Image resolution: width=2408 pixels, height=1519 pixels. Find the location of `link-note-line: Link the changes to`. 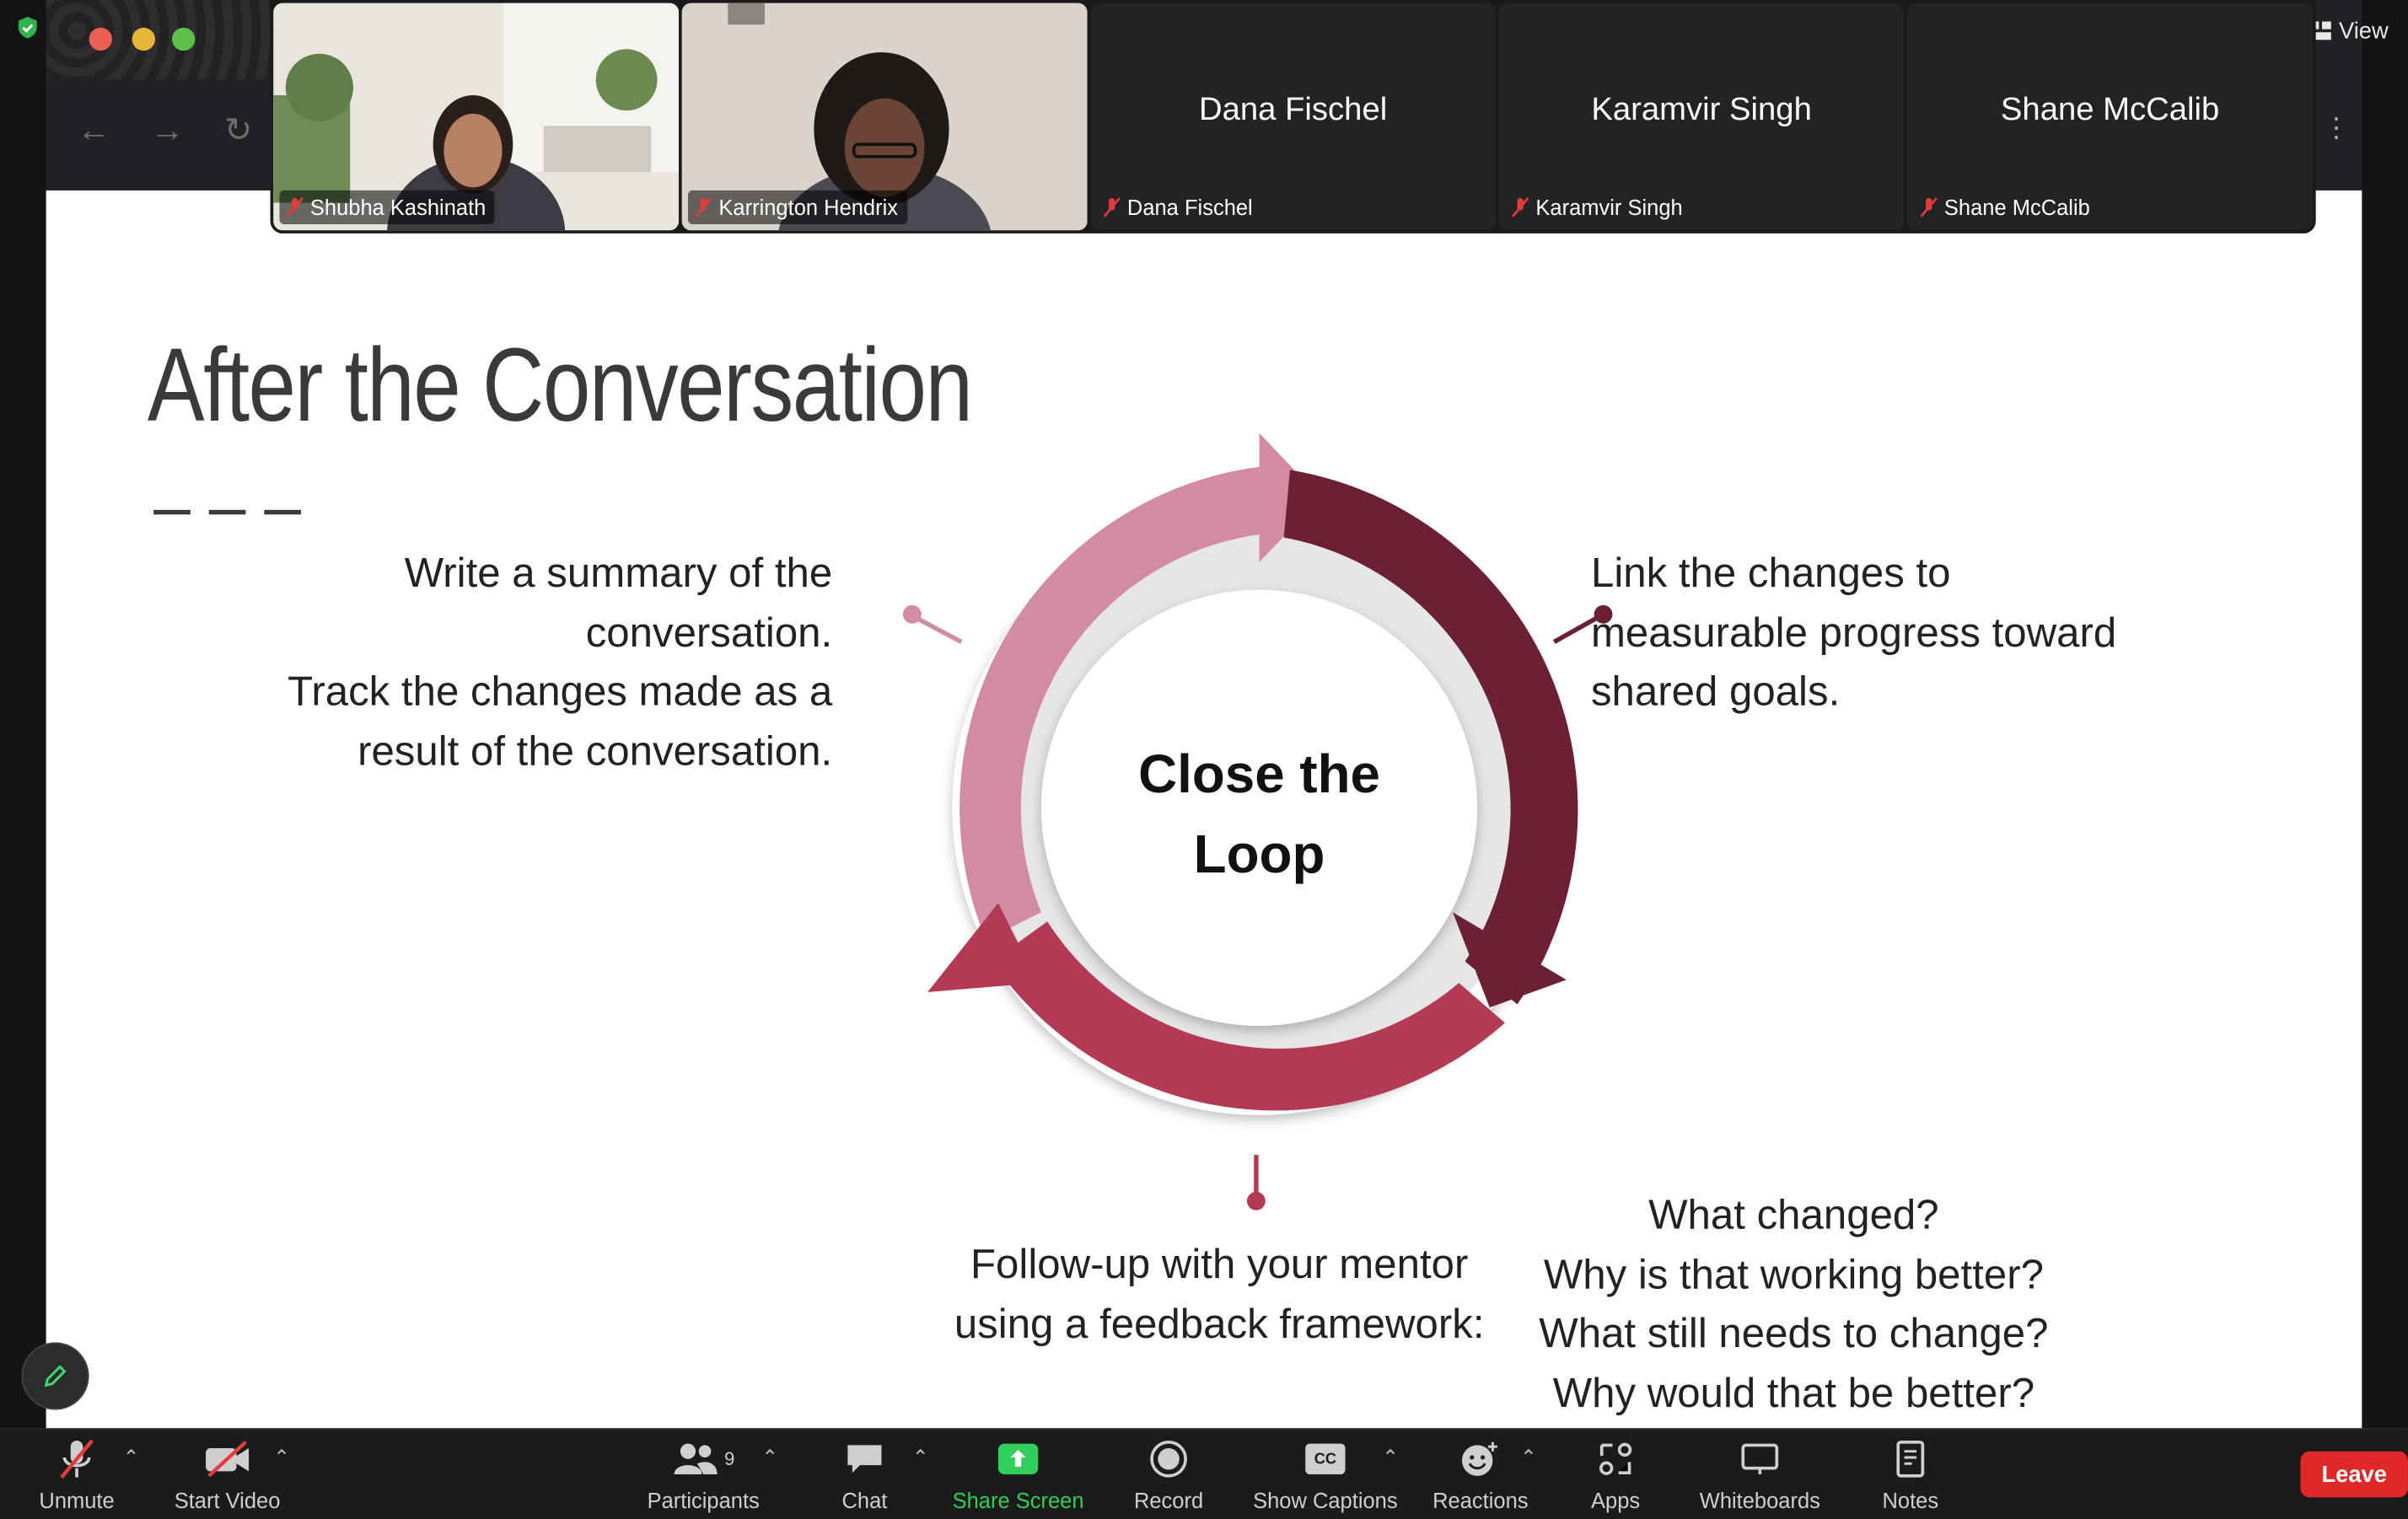

link-note-line: Link the changes to is located at coordinates (1771, 573).